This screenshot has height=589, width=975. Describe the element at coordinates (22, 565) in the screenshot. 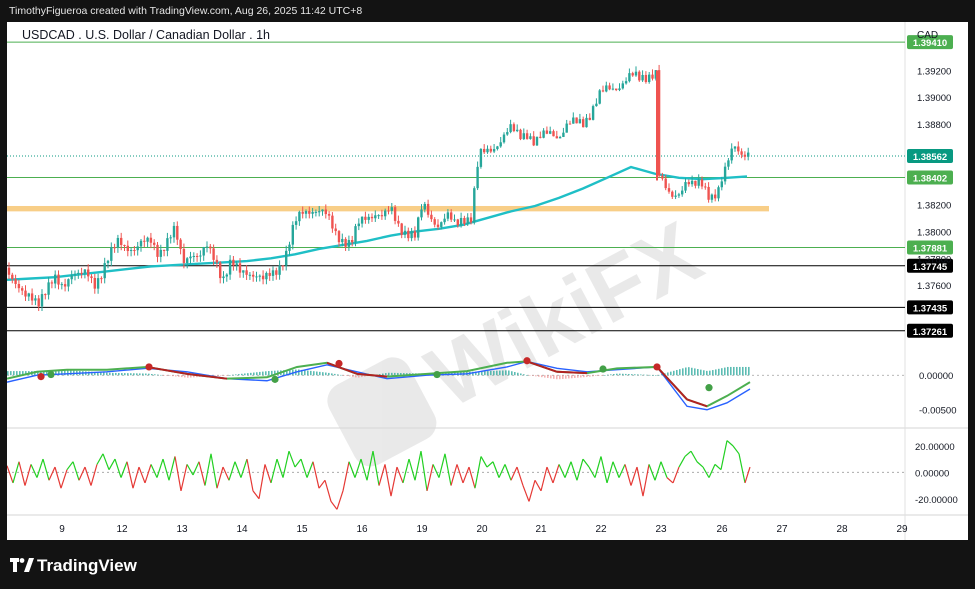

I see `tradingview-logo-icon` at that location.